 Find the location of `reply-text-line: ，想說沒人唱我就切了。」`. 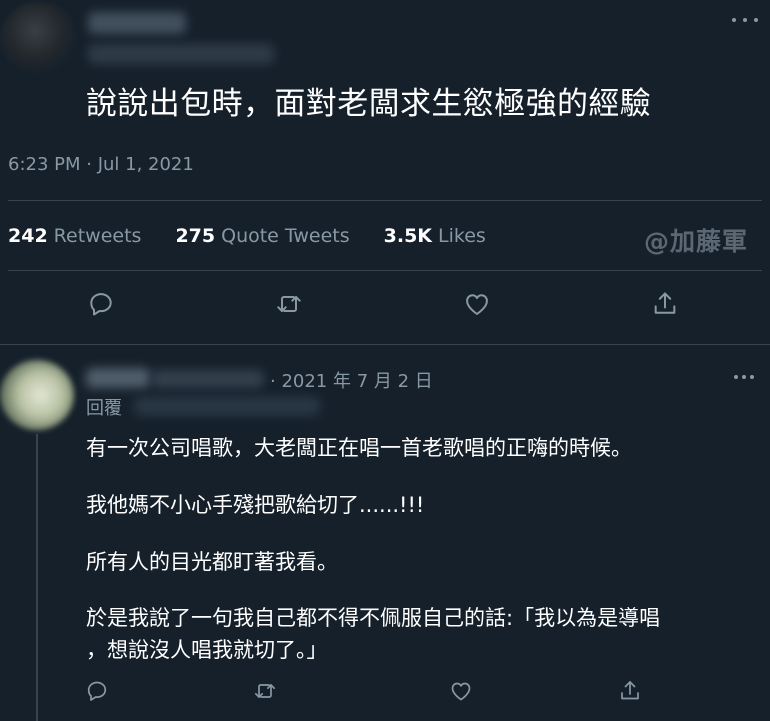

reply-text-line: ，想說沒人唱我就切了。」 is located at coordinates (207, 650).